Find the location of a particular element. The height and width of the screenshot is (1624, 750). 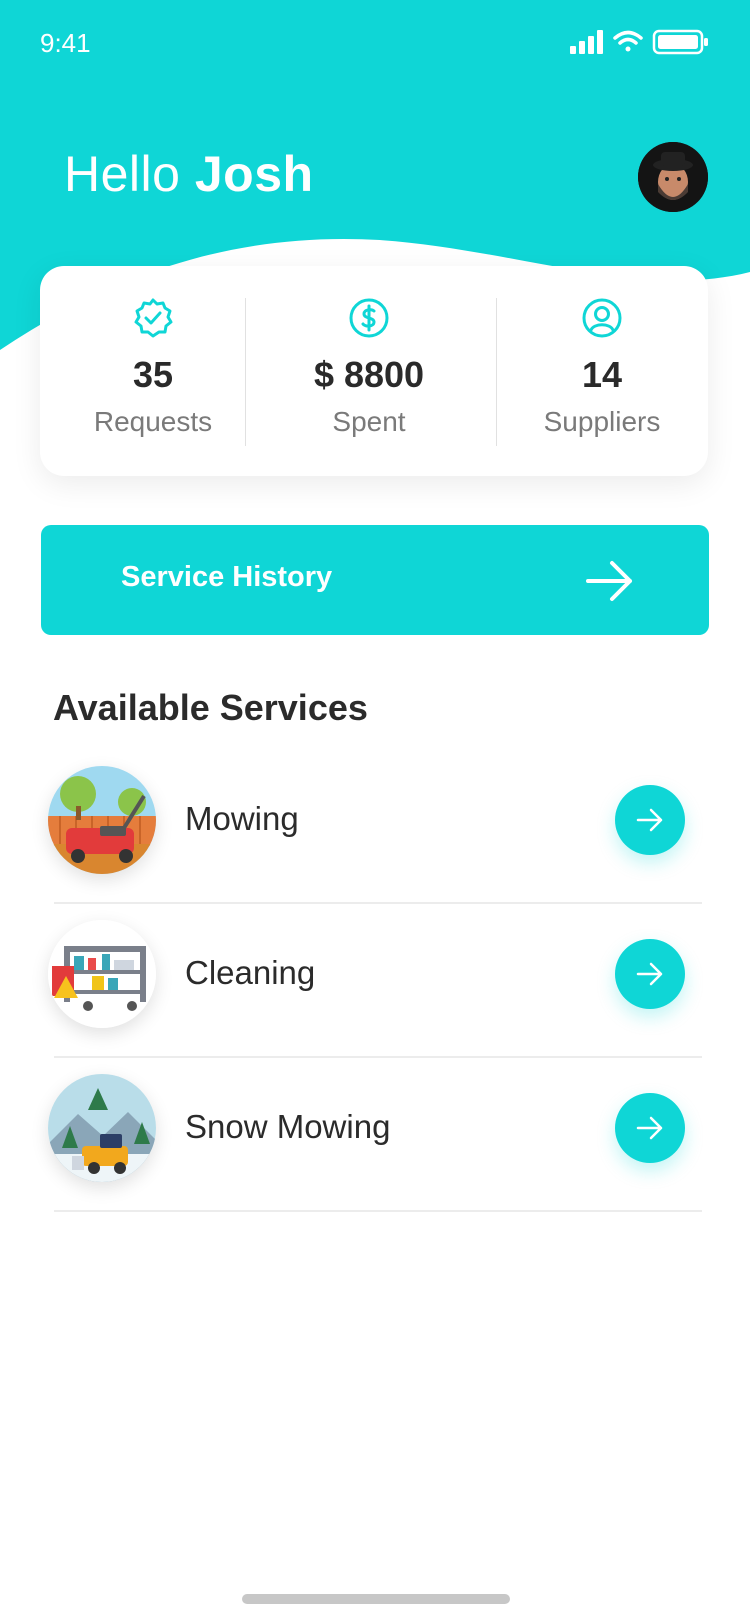

greeting: Hello Josh is located at coordinates (189, 174).